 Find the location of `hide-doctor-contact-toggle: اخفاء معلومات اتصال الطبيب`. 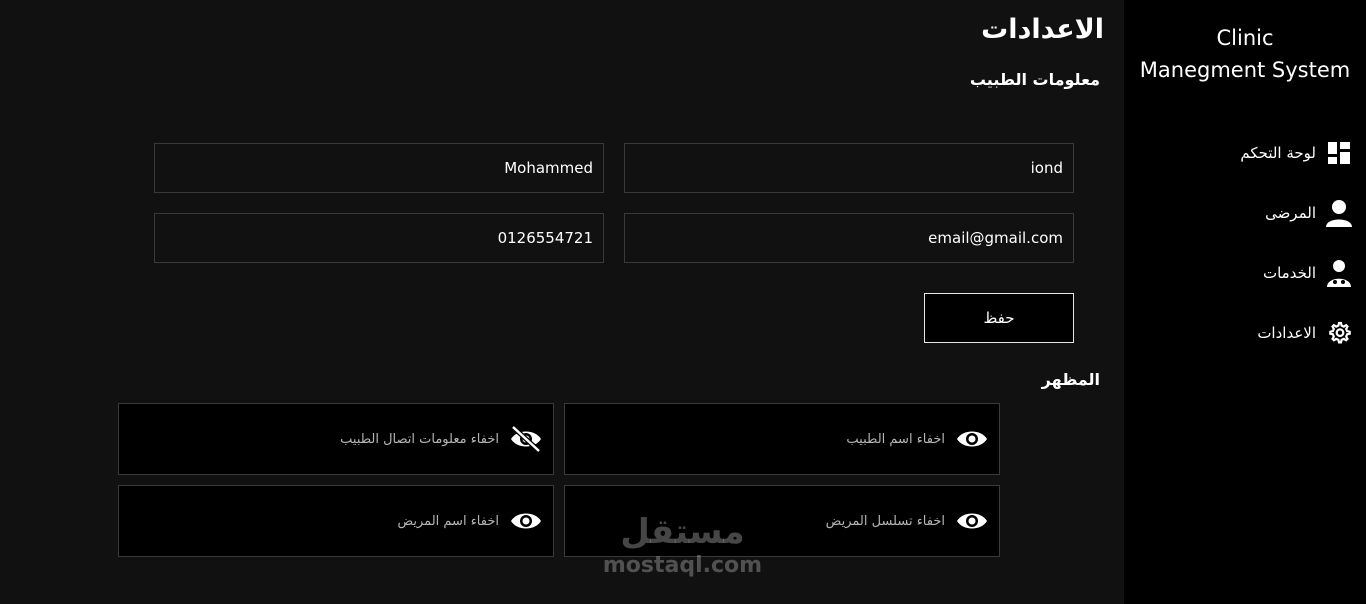

hide-doctor-contact-toggle: اخفاء معلومات اتصال الطبيب is located at coordinates (336, 439).